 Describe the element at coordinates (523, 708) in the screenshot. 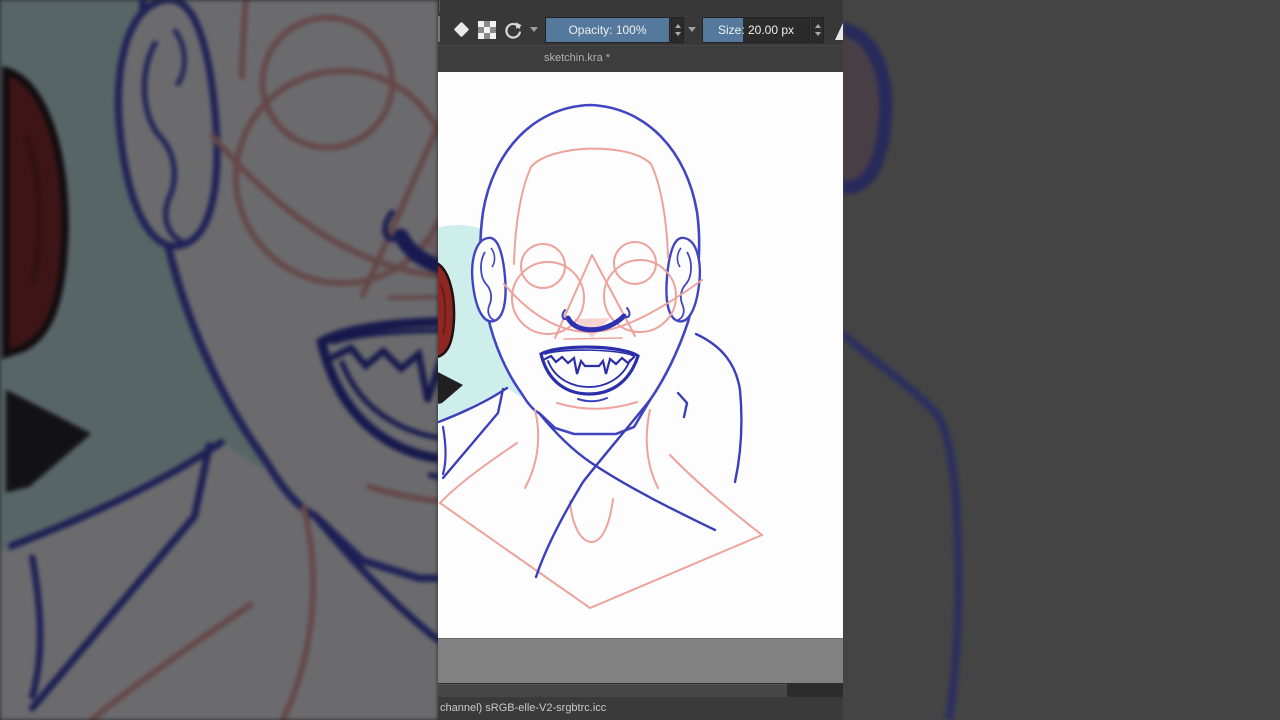

I see `color-profile-status: channel) sRGB-elle-V2-srgbtrc.icc` at that location.